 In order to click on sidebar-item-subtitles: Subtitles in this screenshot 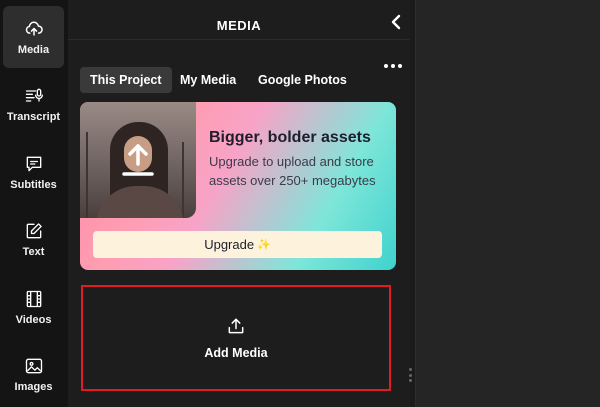, I will do `click(33, 172)`.